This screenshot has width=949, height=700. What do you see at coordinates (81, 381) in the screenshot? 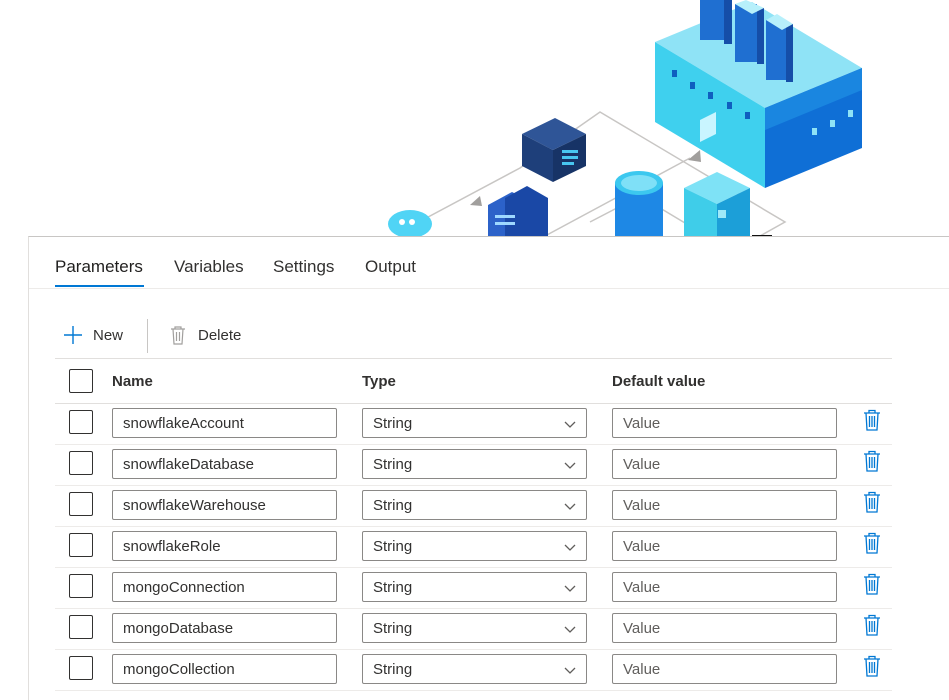
I see `select-all-checkbox` at bounding box center [81, 381].